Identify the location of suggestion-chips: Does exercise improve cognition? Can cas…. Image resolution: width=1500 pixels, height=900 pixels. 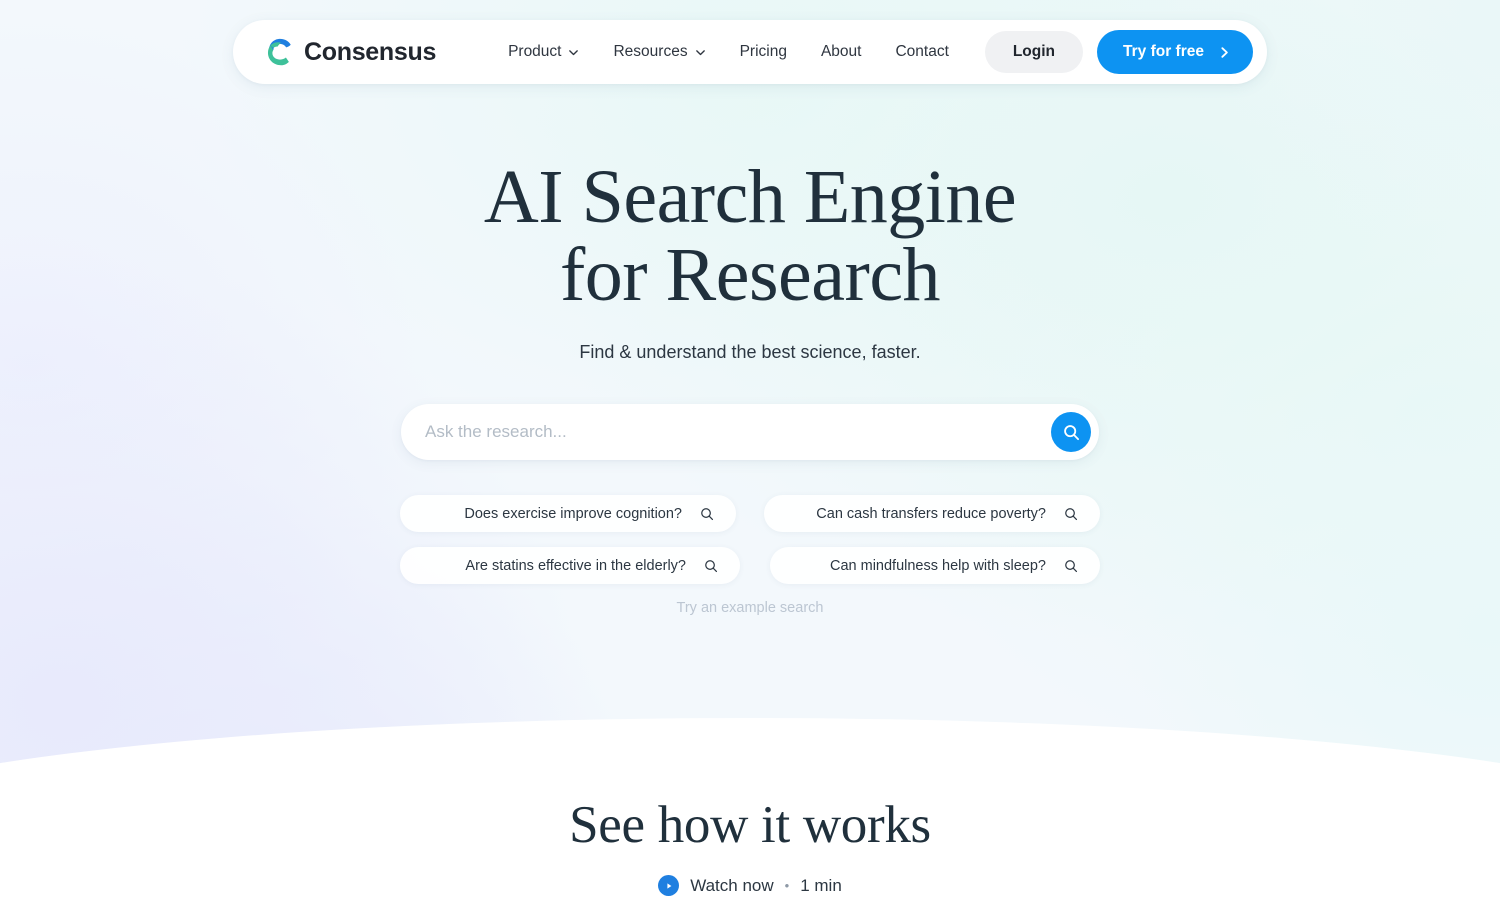
(750, 539).